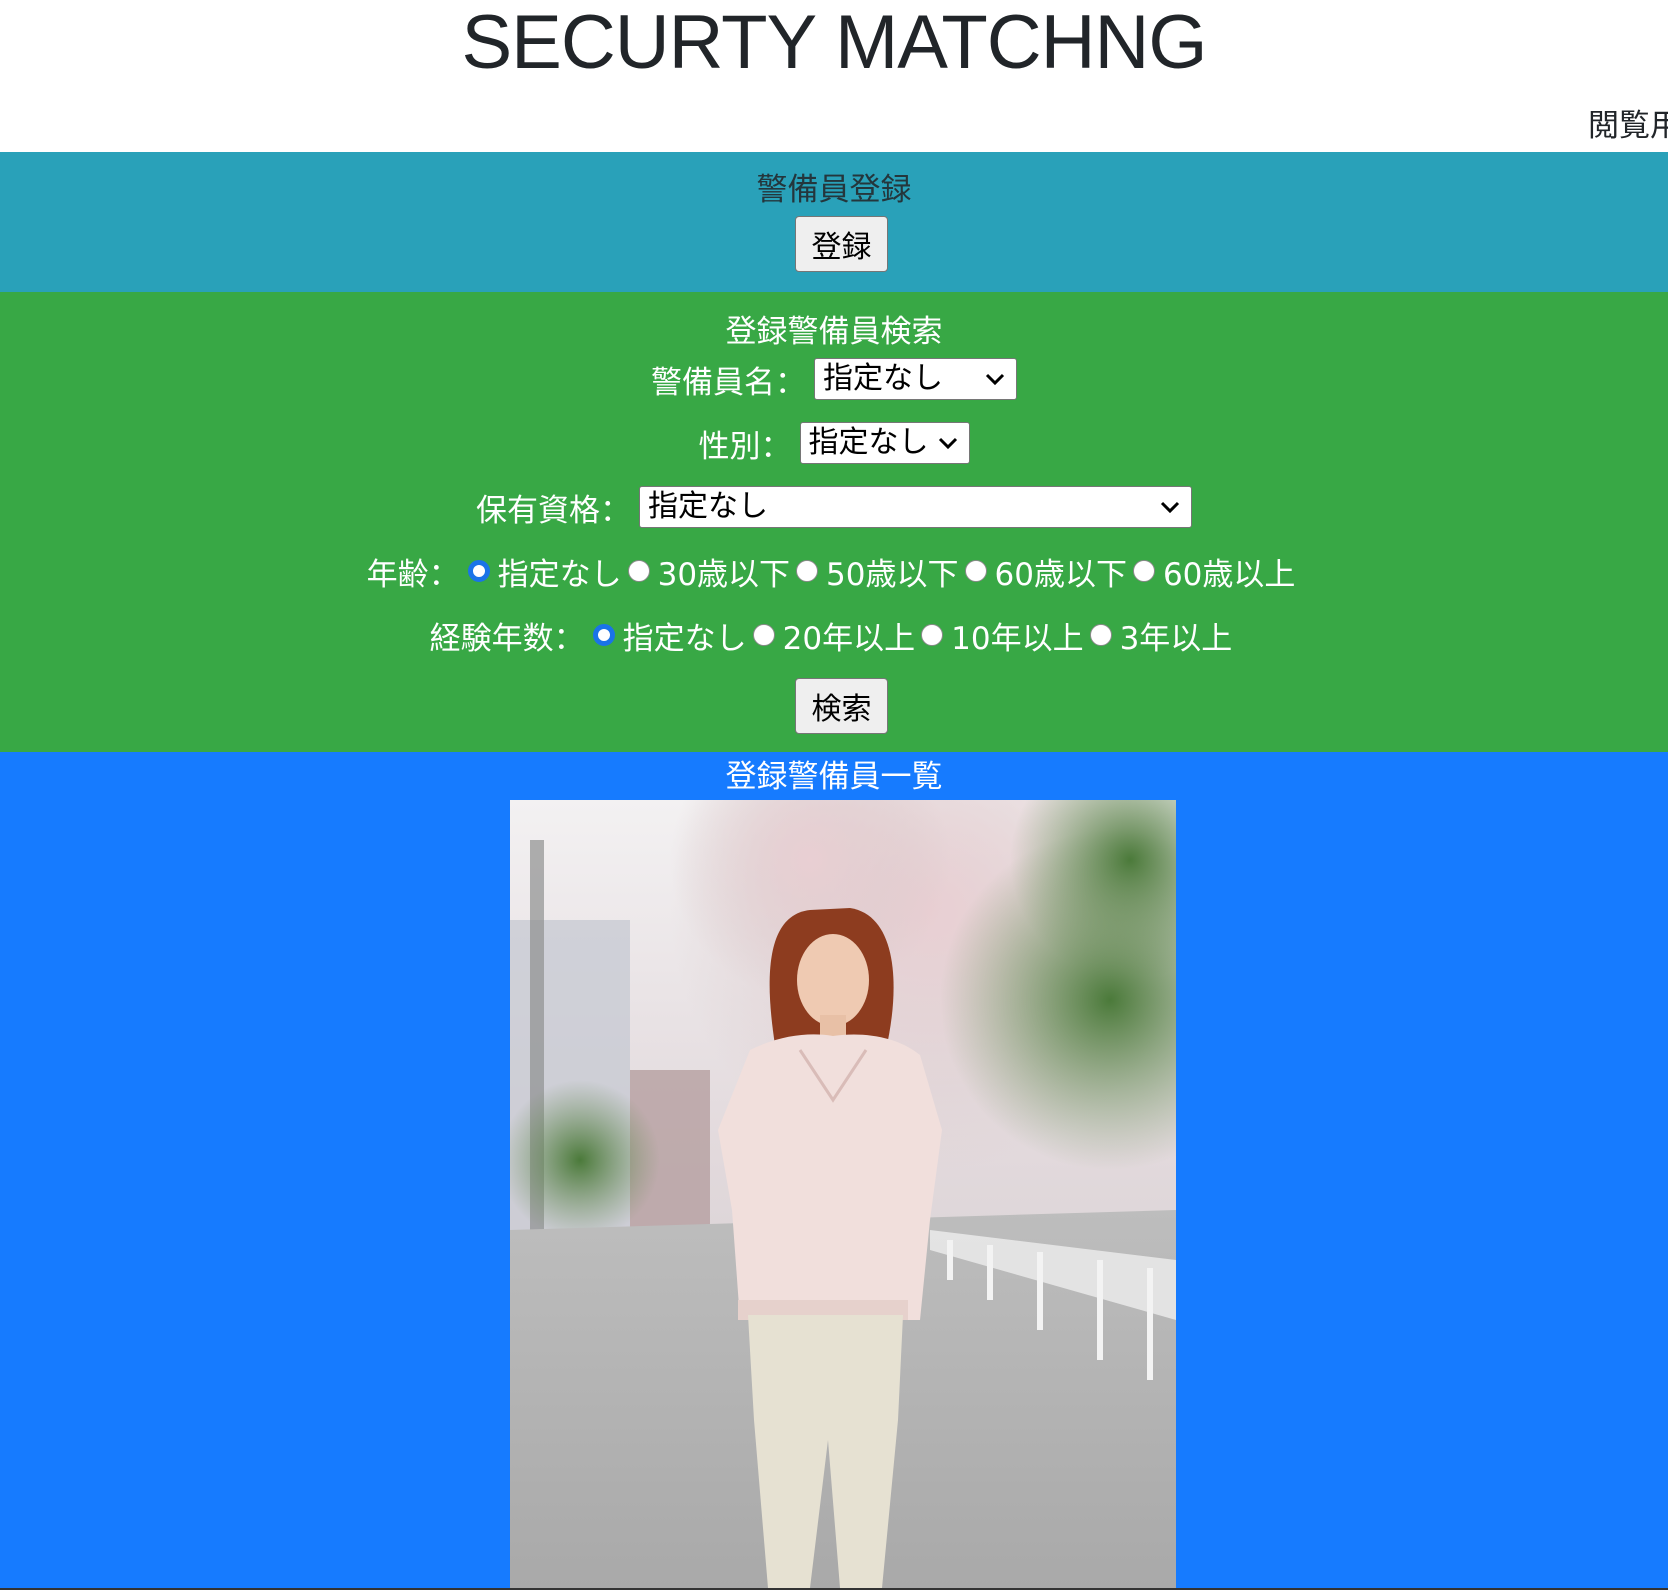 This screenshot has width=1668, height=1590. I want to click on register-button: 登録, so click(841, 244).